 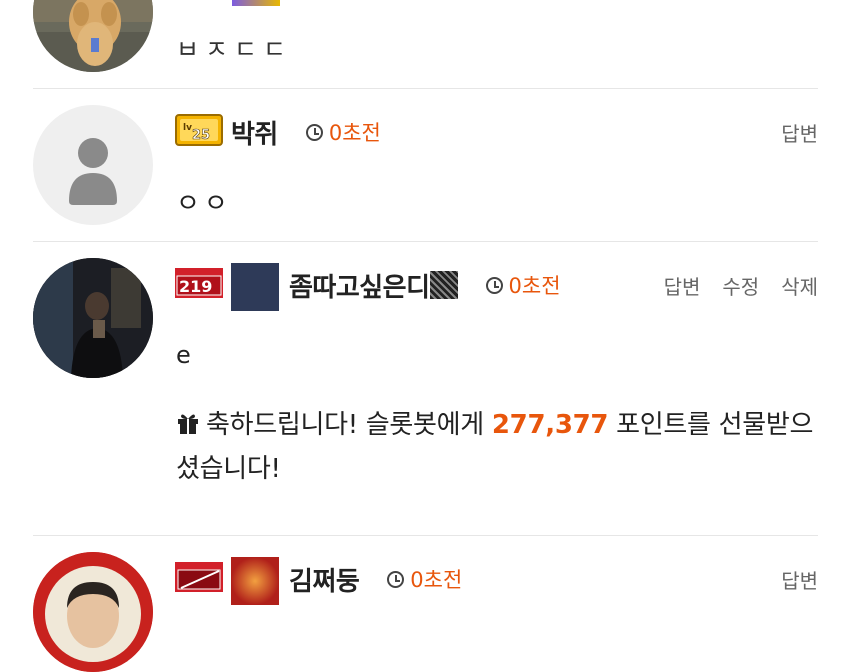 What do you see at coordinates (195, 286) in the screenshot?
I see `svg-text: 219` at bounding box center [195, 286].